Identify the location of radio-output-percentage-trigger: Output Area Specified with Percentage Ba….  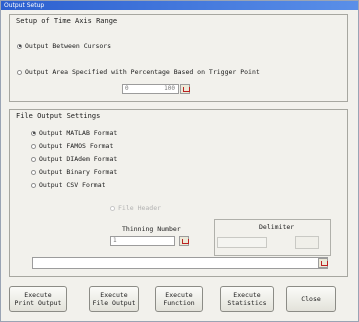
(138, 72).